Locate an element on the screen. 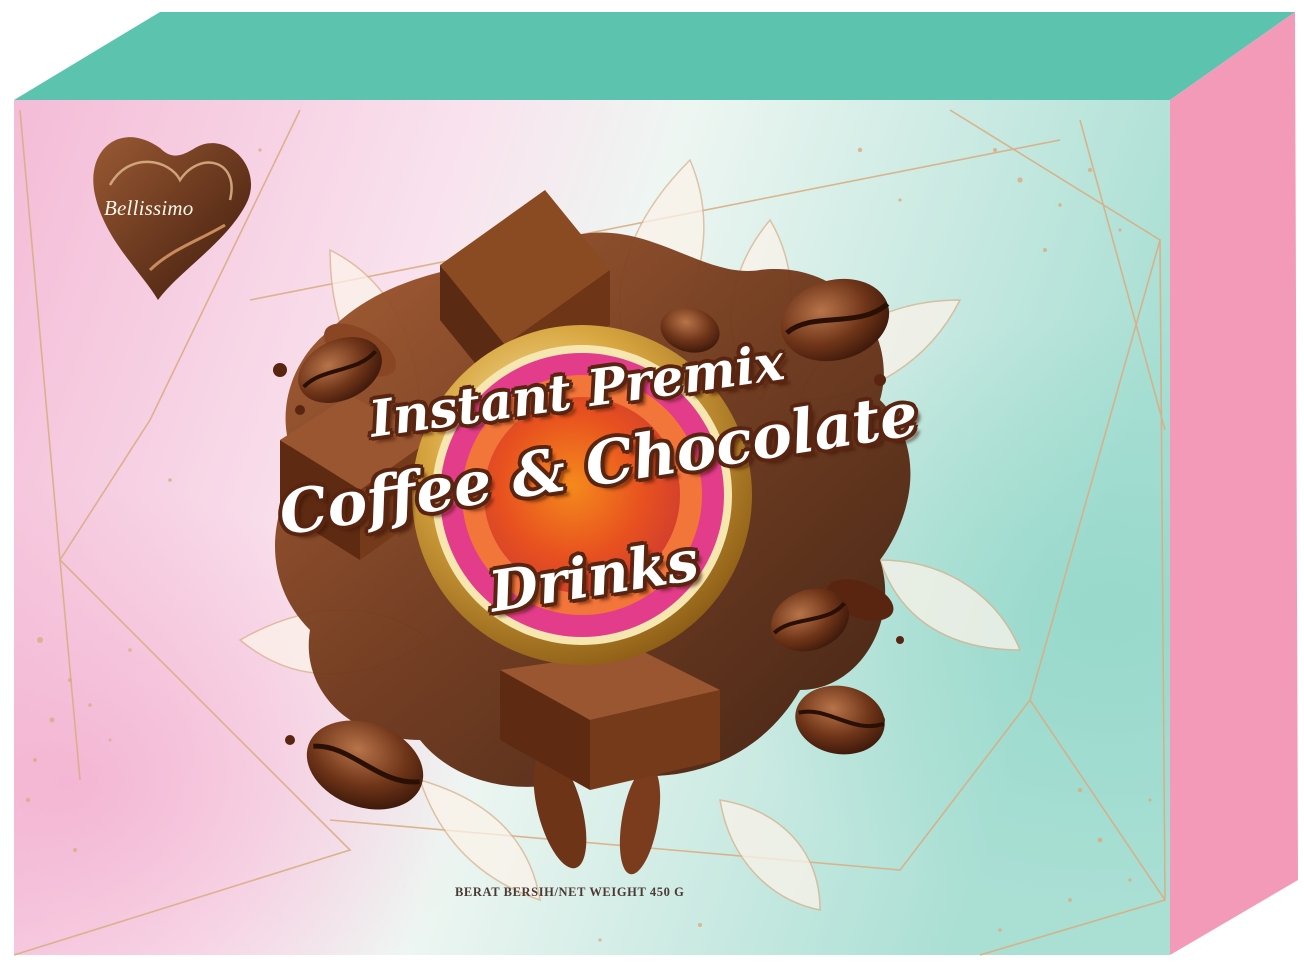 The width and height of the screenshot is (1304, 968). net-weight-label: BERAT BERSIH/NET WEIGHT 450 G is located at coordinates (570, 892).